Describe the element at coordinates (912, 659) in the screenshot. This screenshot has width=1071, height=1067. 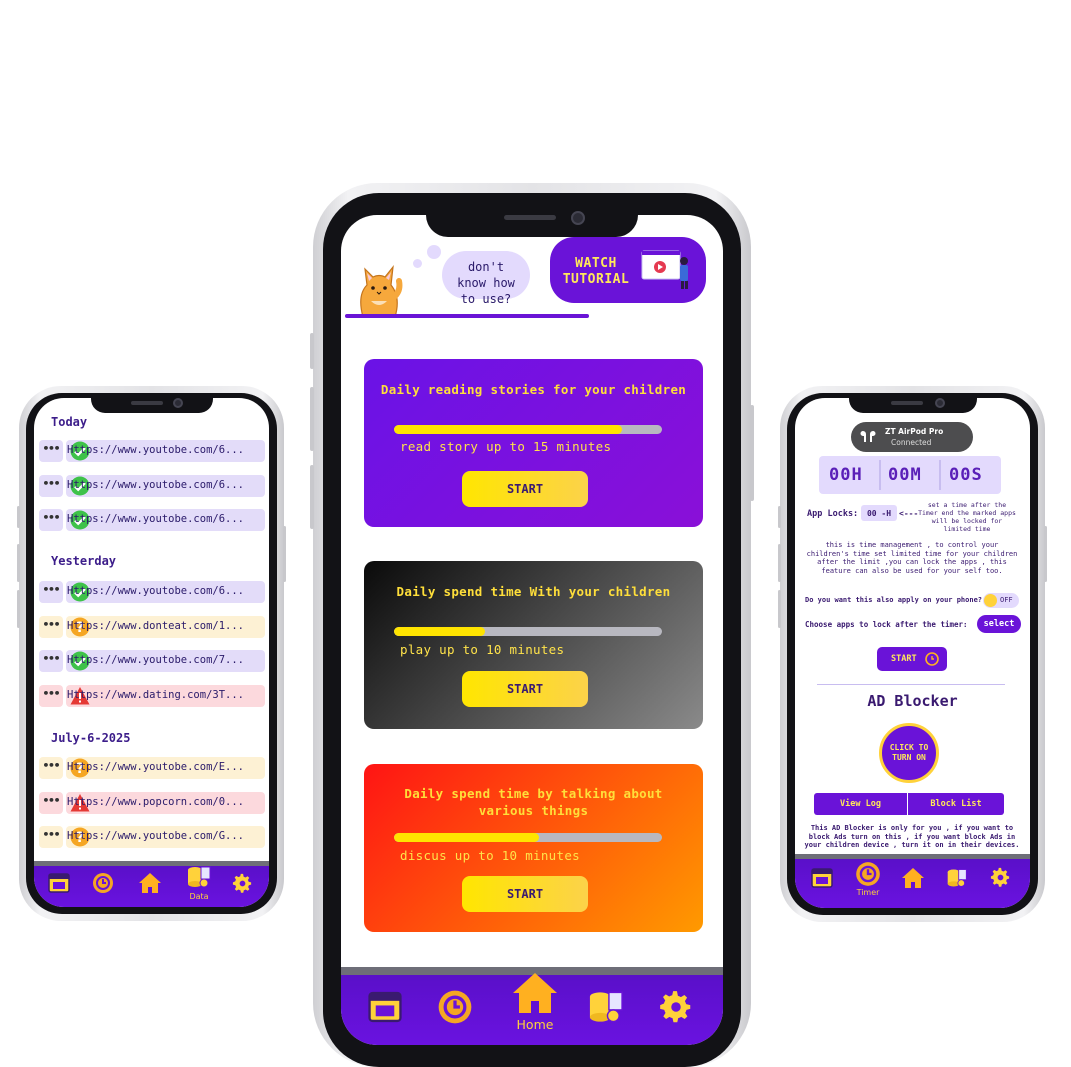
I see `timer-start-button: START` at that location.